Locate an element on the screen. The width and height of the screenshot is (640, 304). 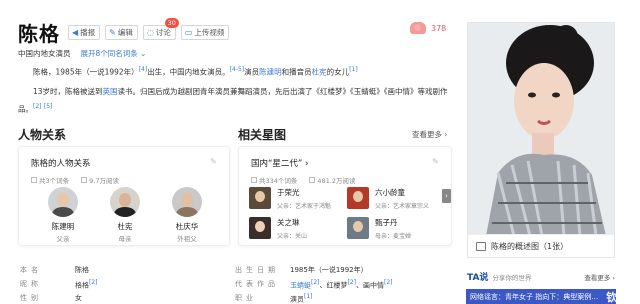
edit-button: ✎ 编辑 is located at coordinates (121, 32).